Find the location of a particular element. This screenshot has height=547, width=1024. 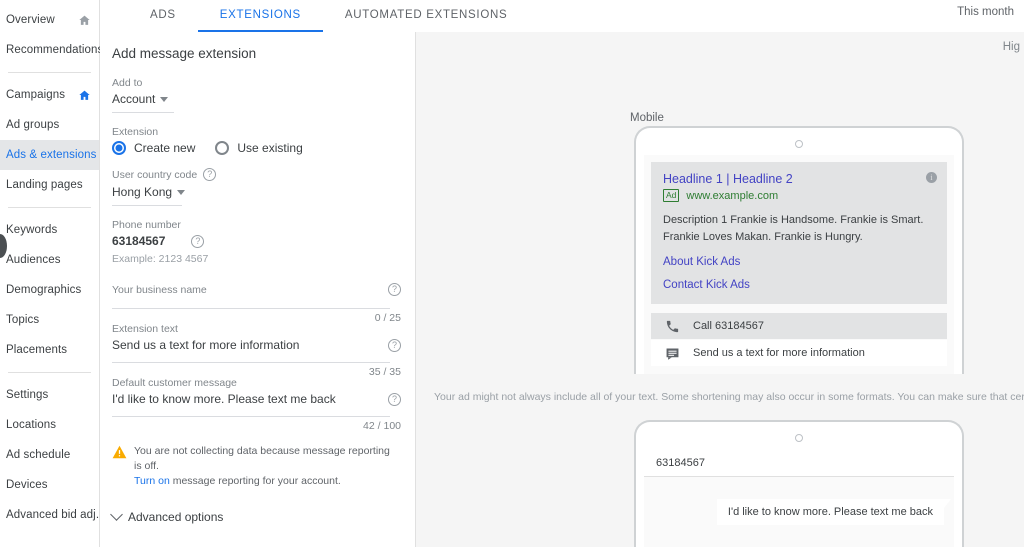

help-icon-extension-text: ? is located at coordinates (394, 345).